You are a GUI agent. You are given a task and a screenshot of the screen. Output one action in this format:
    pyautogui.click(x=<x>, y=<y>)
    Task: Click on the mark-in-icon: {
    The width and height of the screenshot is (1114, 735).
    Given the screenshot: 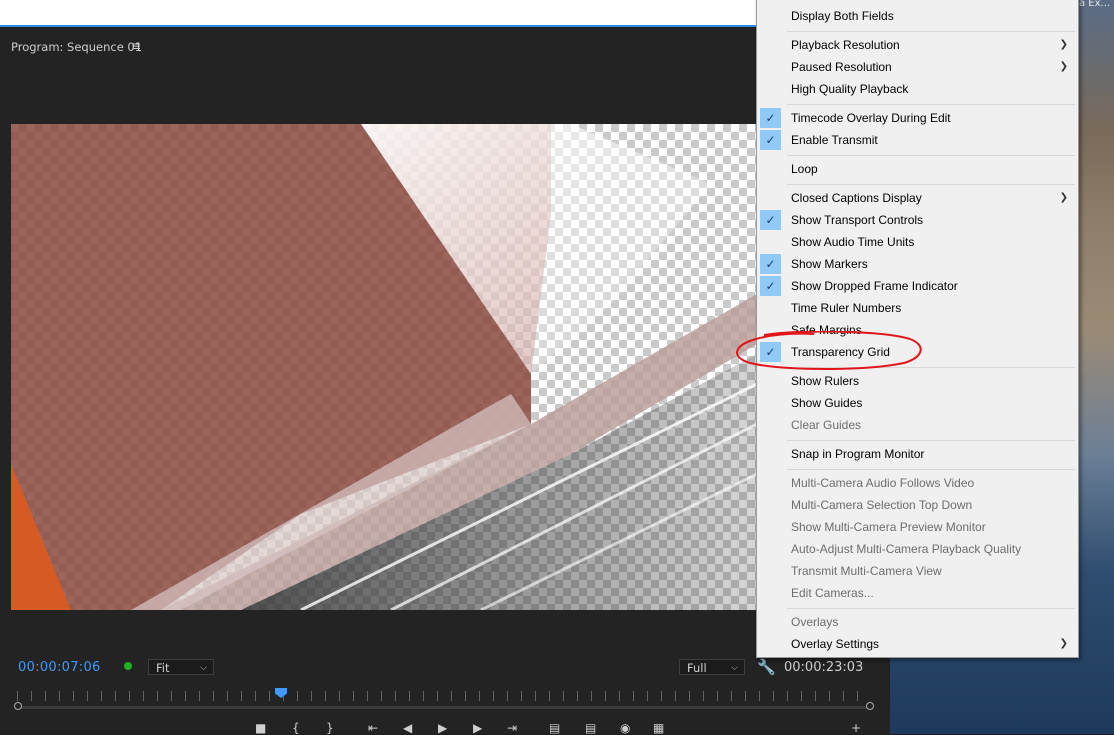 What is the action you would take?
    pyautogui.click(x=296, y=728)
    